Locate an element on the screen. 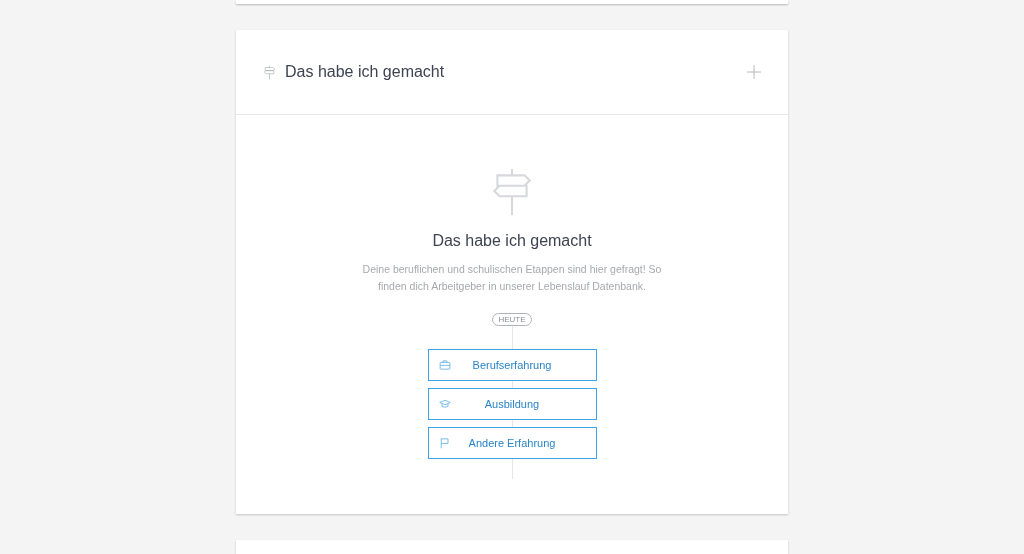 The height and width of the screenshot is (554, 1024). empty-state-description: Deine beruflichen und schulischen Etappen sind hier gefragt! So finden dich Arbeitgeber in unserer Lebenslauf Datenbank. is located at coordinates (512, 278).